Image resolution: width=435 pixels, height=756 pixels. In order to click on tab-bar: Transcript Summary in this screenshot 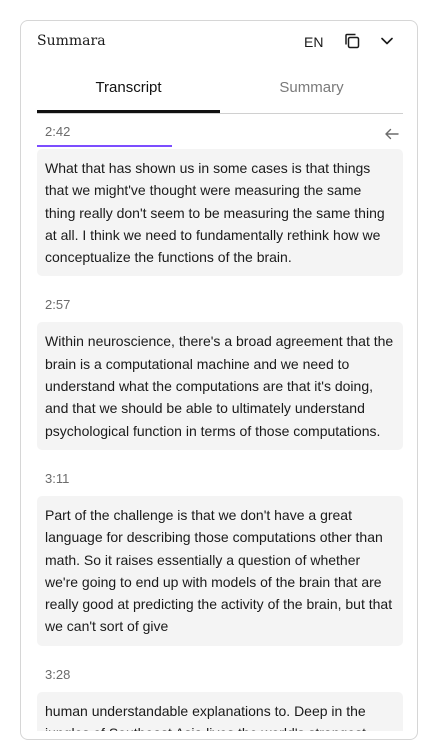, I will do `click(220, 93)`.